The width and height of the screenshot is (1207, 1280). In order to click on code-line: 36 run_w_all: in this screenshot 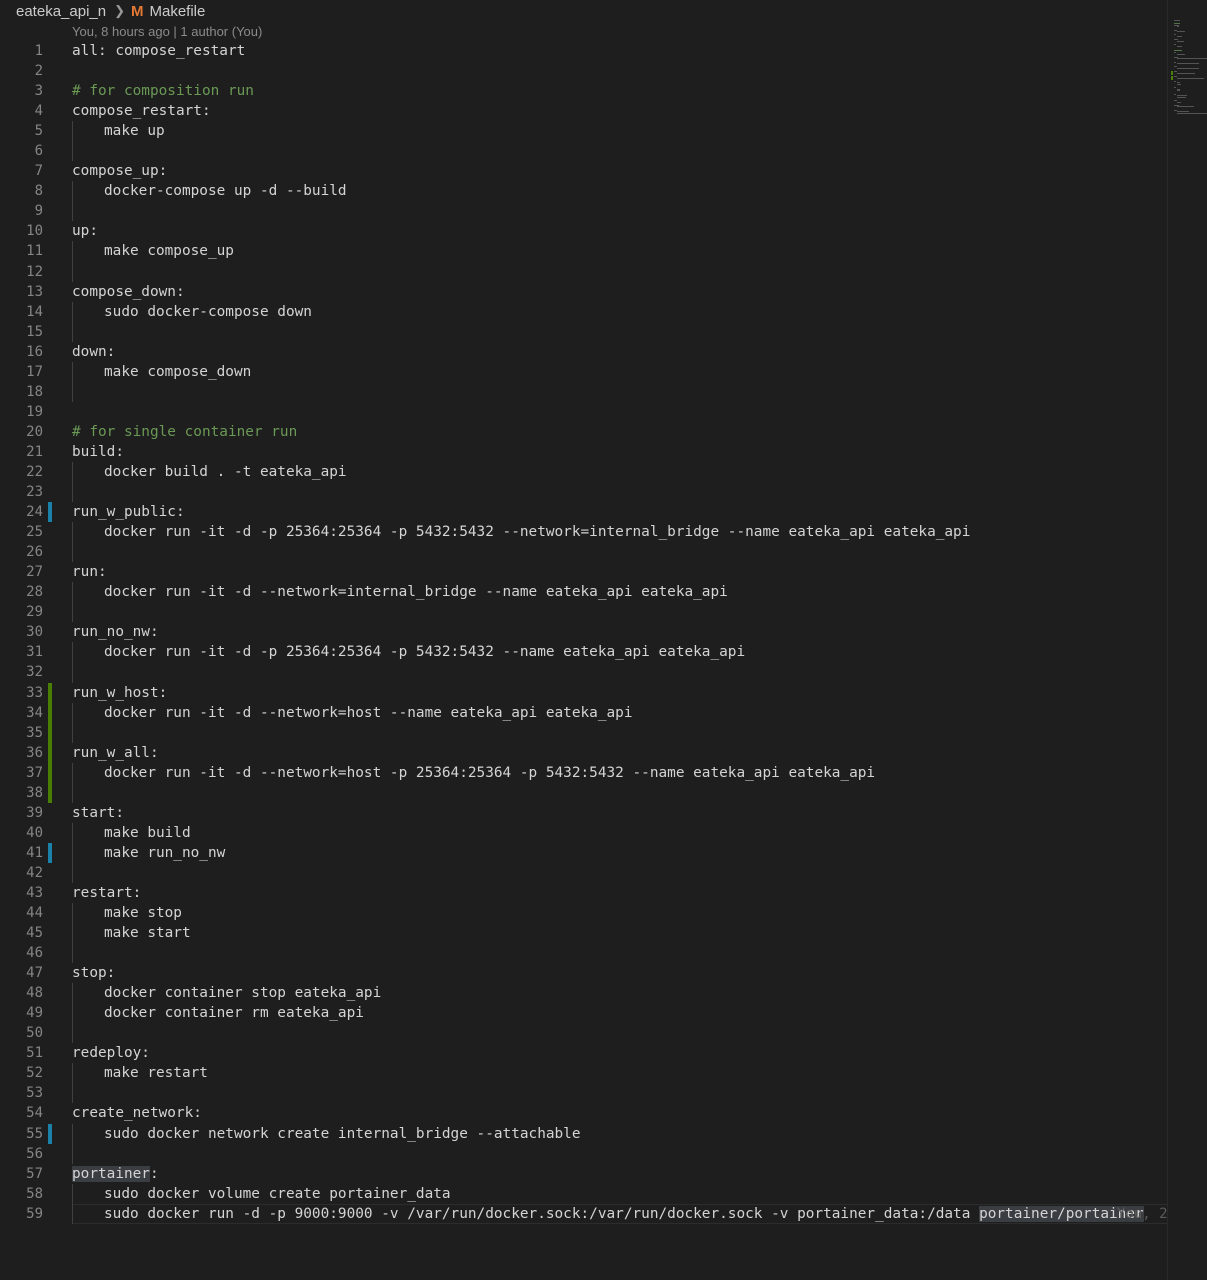, I will do `click(583, 752)`.